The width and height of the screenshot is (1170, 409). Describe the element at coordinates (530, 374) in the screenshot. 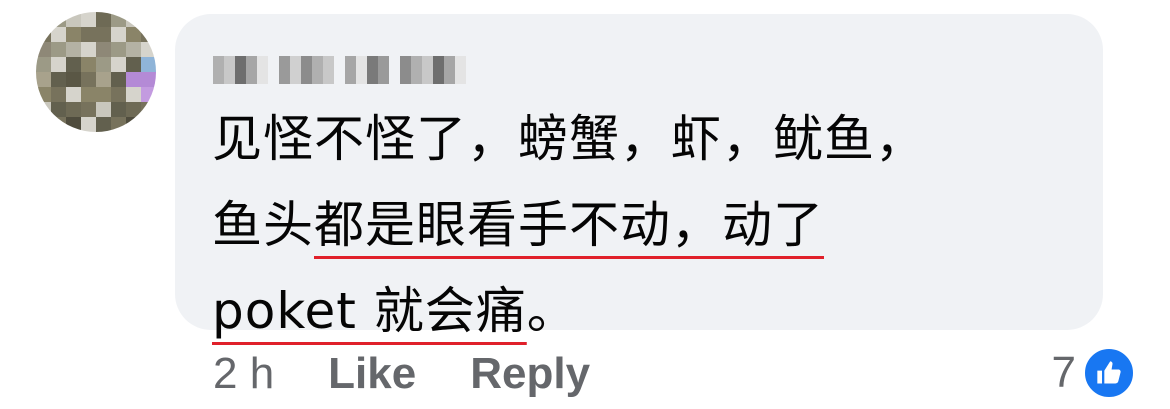

I see `reply-button: Reply` at that location.